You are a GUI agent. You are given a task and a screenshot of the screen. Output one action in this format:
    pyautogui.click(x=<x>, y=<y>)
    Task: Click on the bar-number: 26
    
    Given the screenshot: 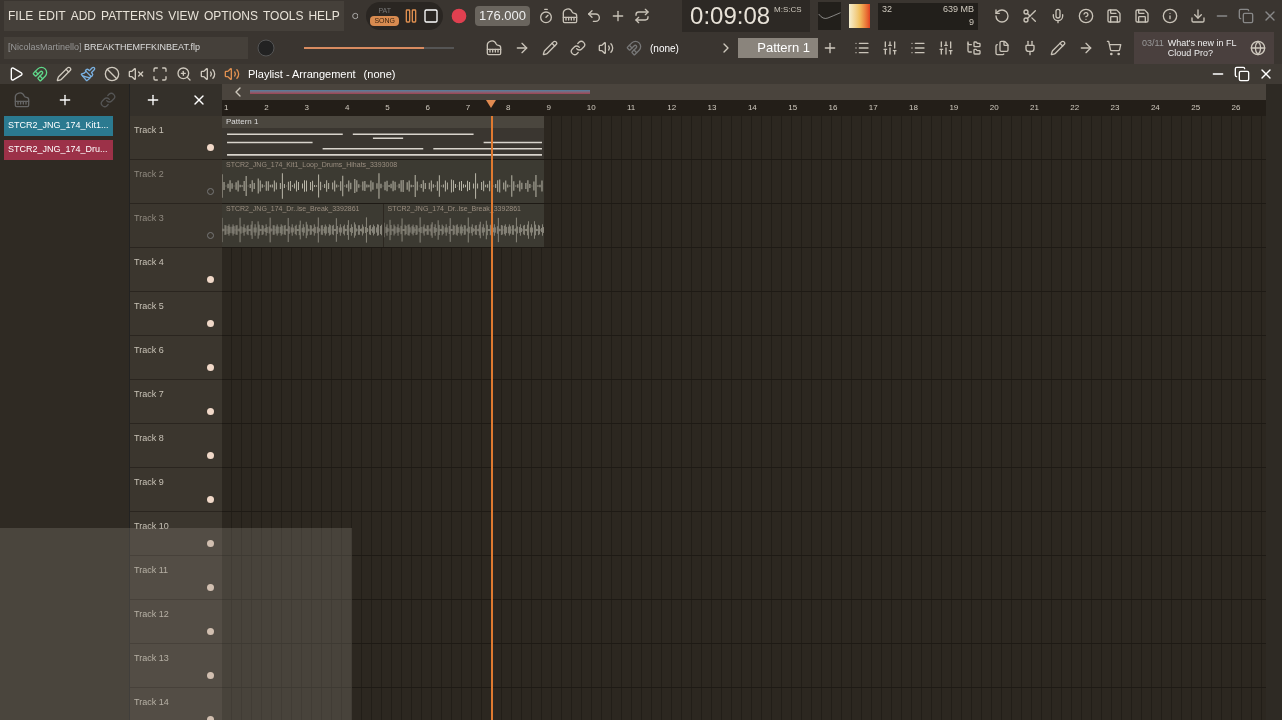 What is the action you would take?
    pyautogui.click(x=1236, y=108)
    